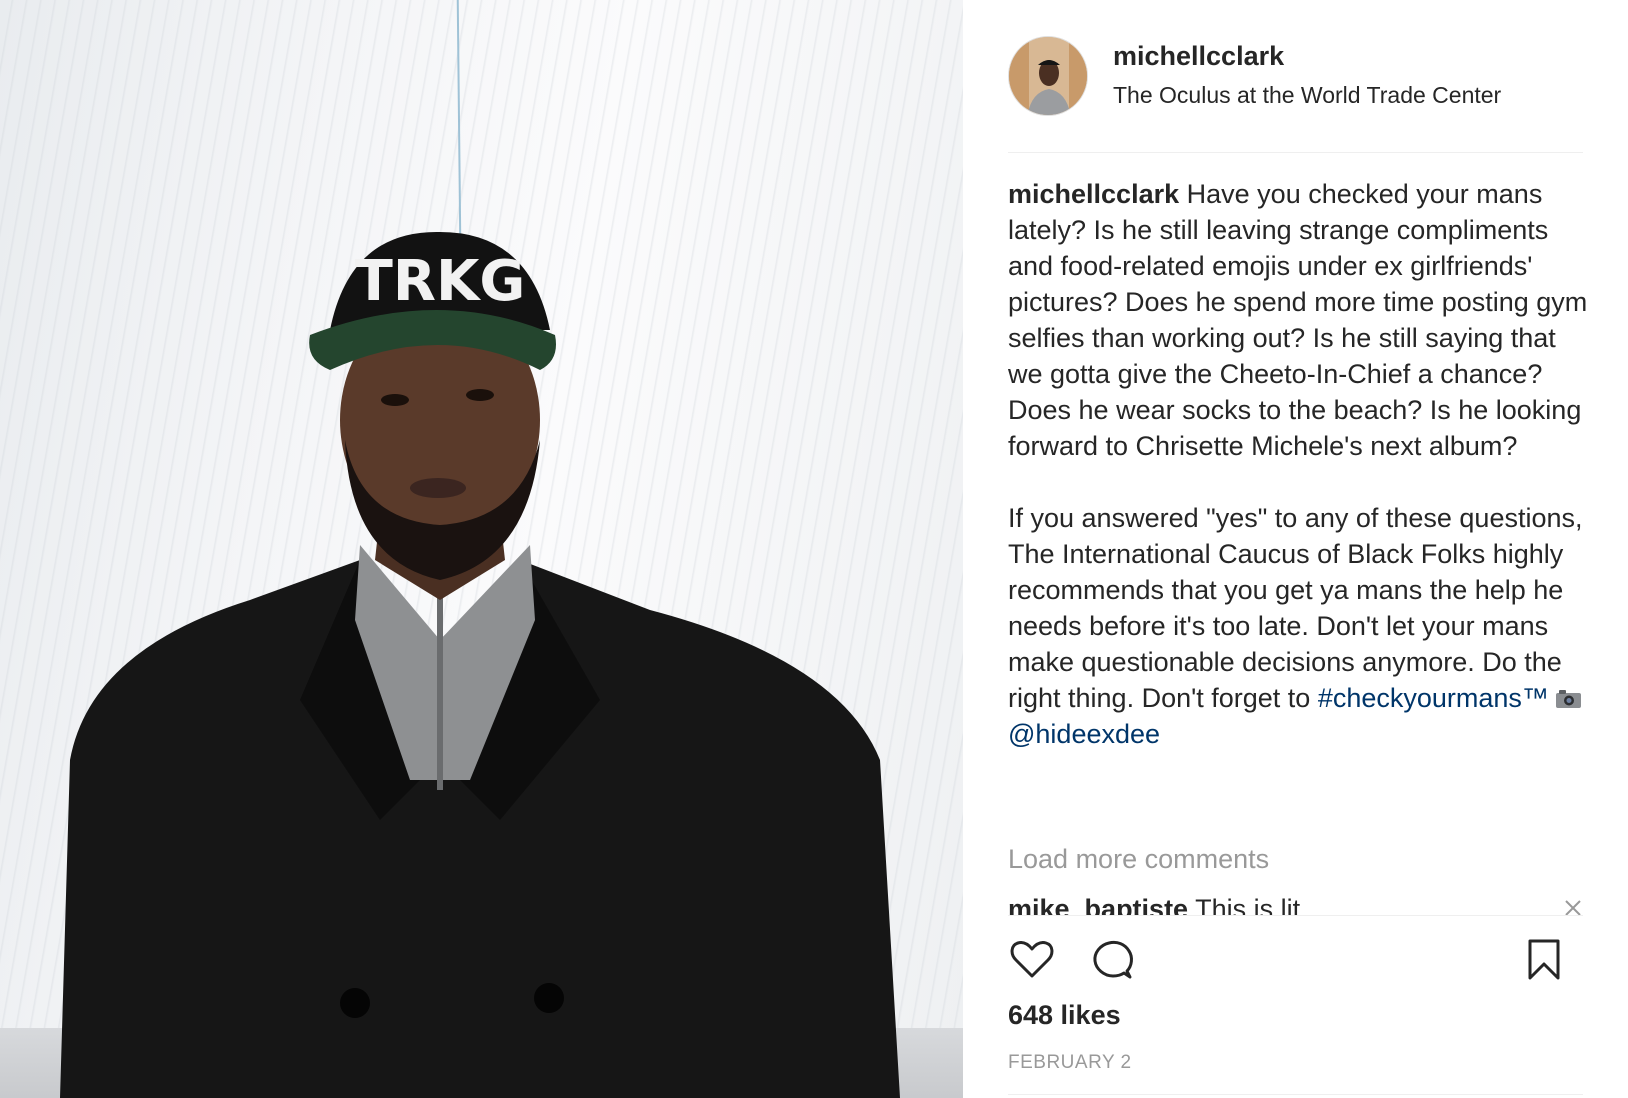  I want to click on bookmark-icon, so click(1544, 959).